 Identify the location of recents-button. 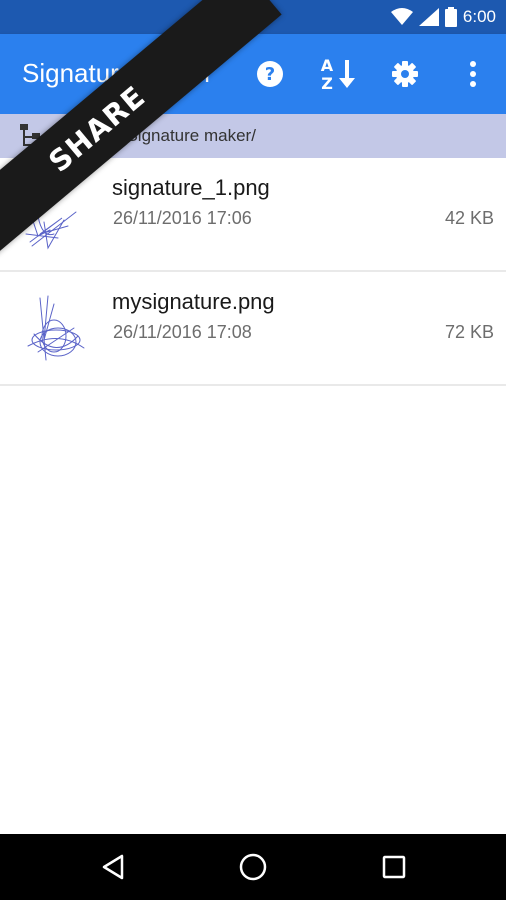
(394, 867).